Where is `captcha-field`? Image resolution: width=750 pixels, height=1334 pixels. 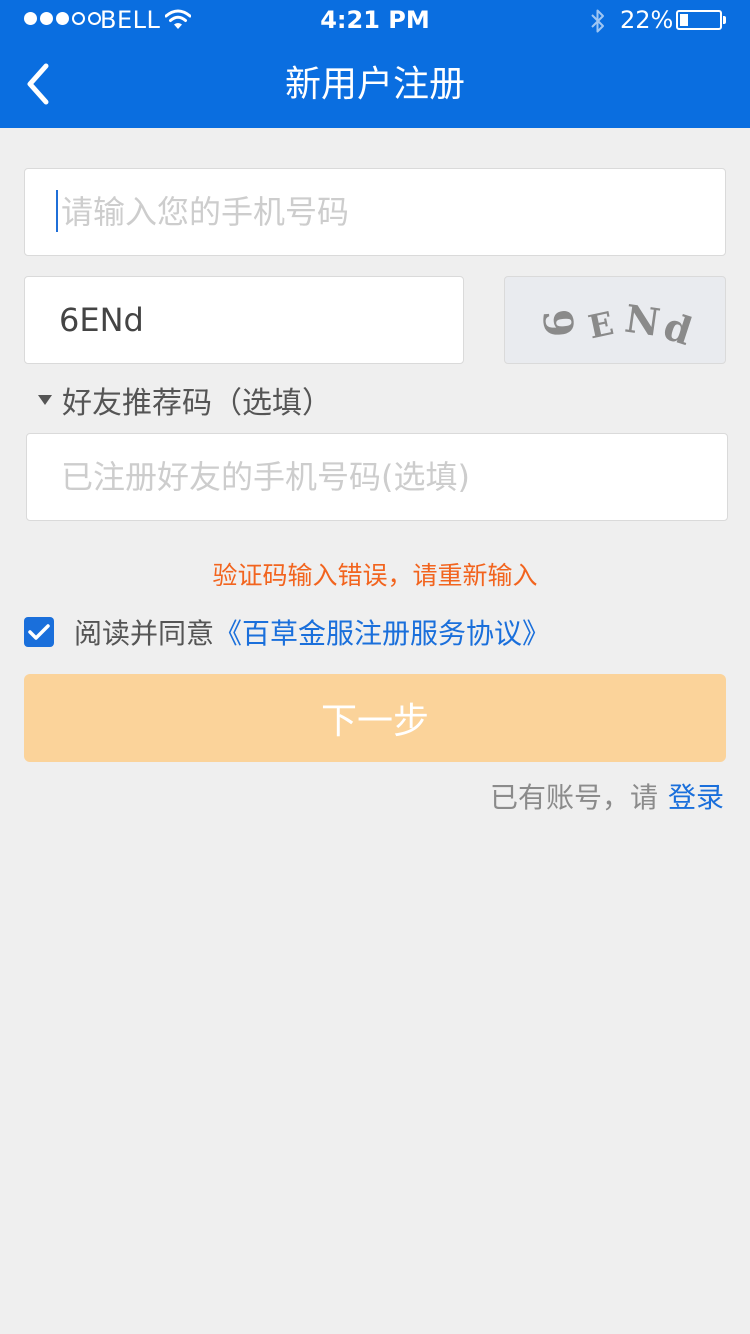
captcha-field is located at coordinates (244, 320).